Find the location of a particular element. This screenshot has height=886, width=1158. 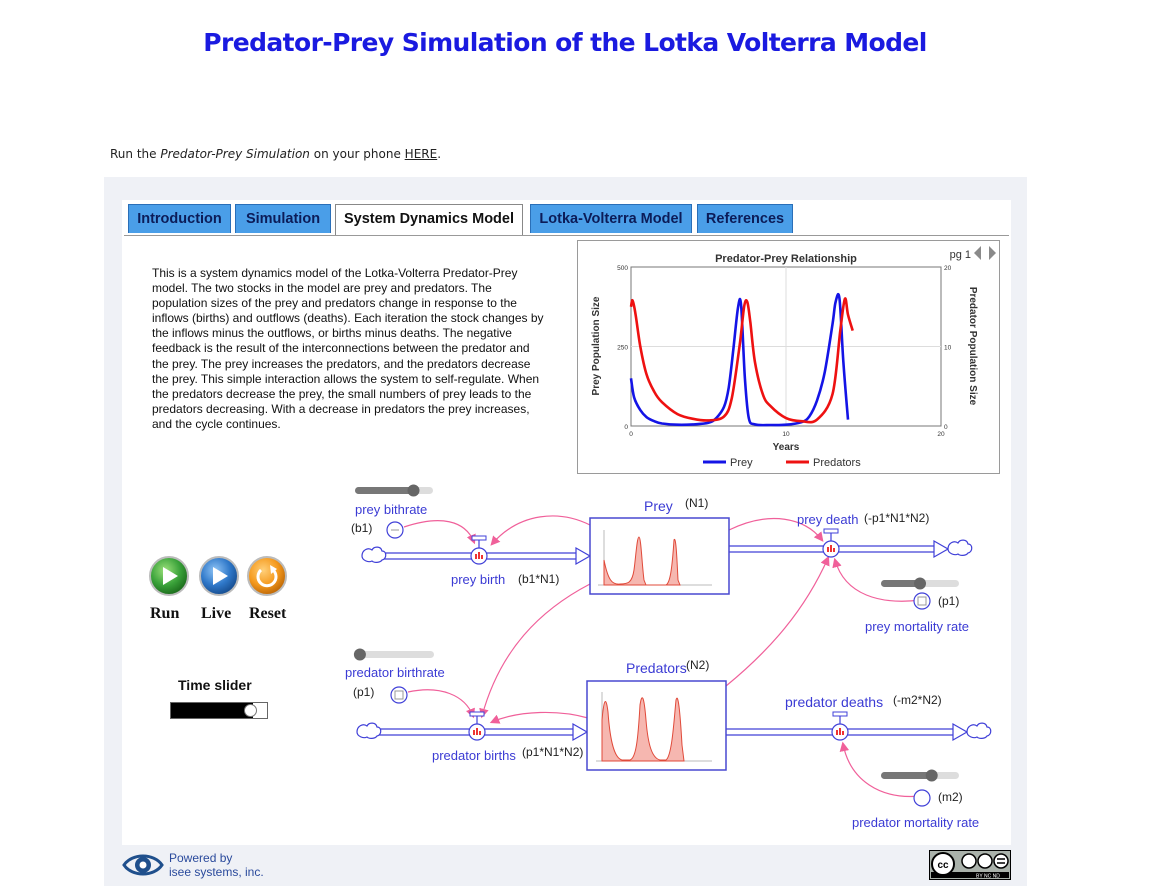

prey-stock-label: Prey is located at coordinates (658, 506).